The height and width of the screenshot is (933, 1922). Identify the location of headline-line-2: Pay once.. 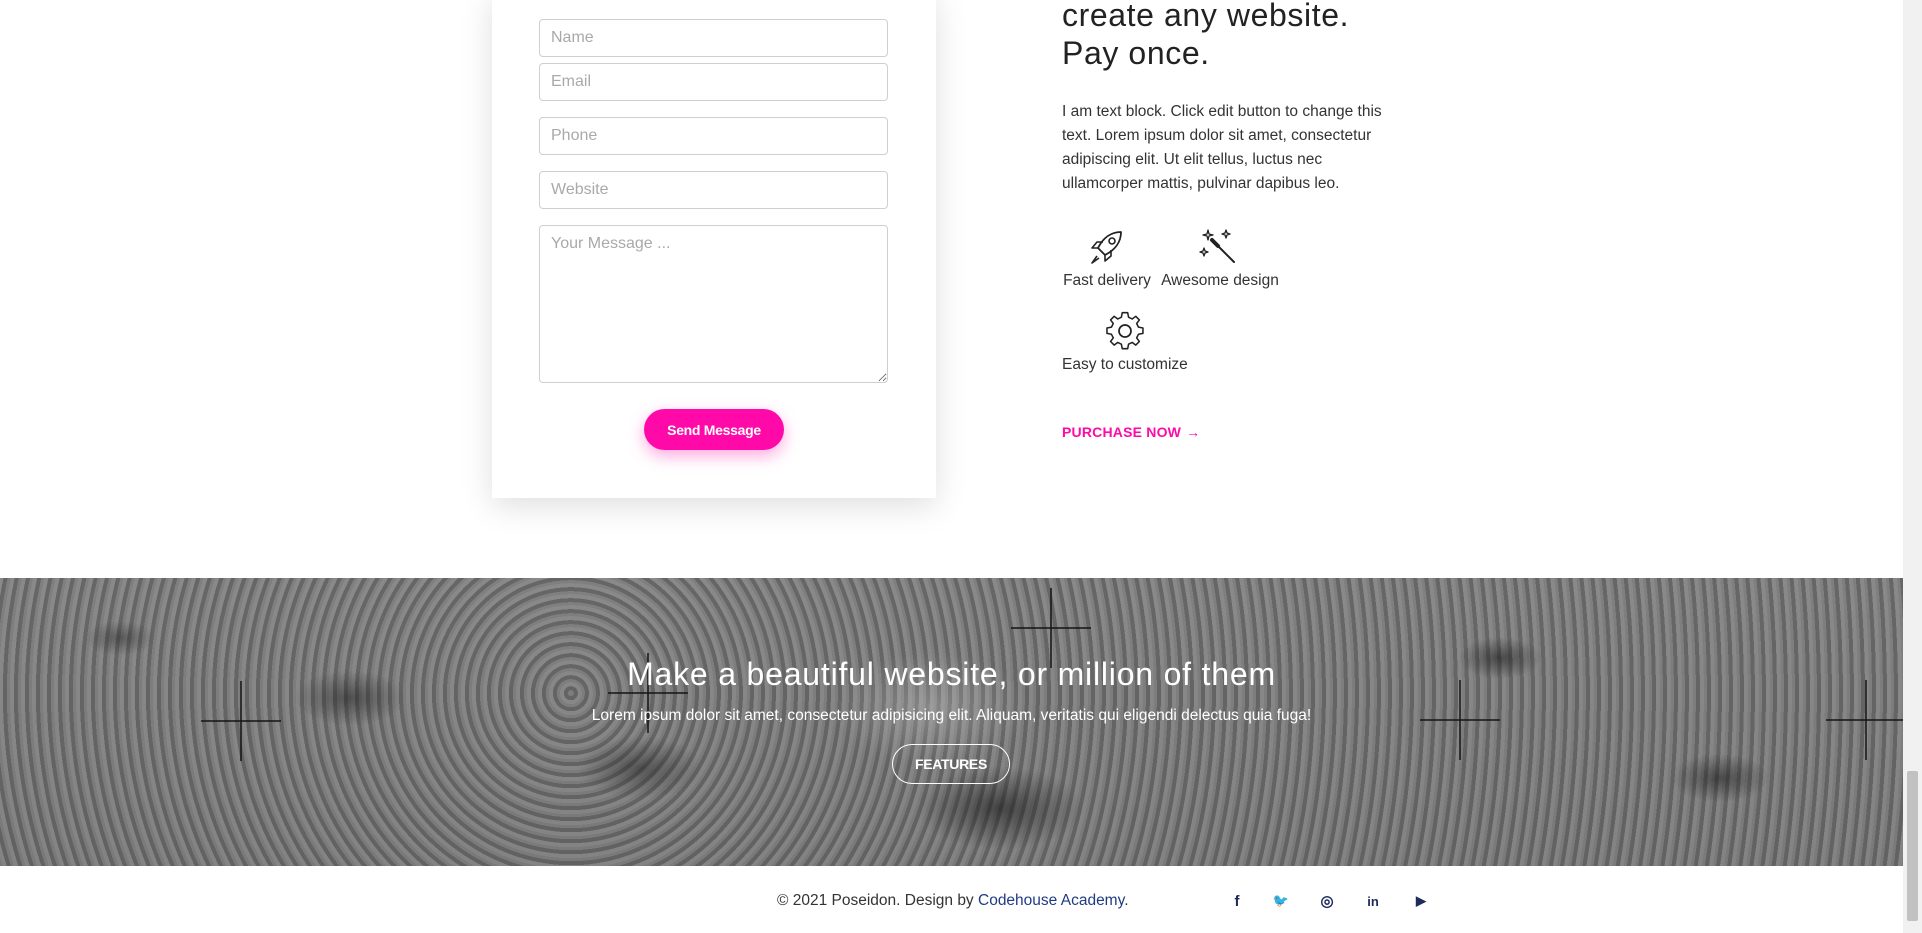
(1136, 53).